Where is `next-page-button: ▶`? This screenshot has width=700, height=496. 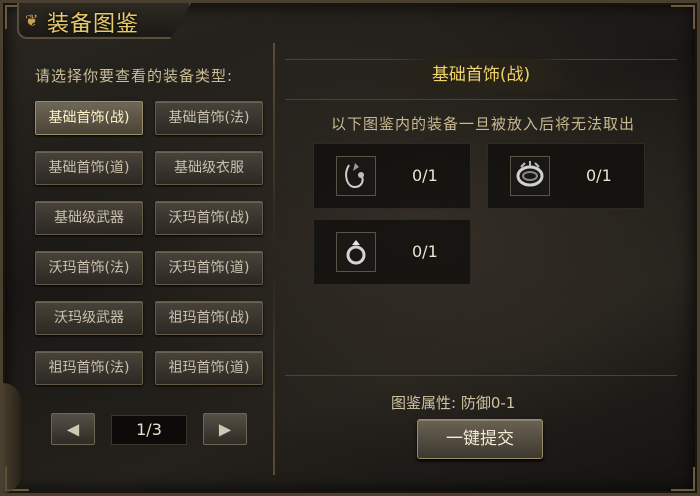 next-page-button: ▶ is located at coordinates (225, 429).